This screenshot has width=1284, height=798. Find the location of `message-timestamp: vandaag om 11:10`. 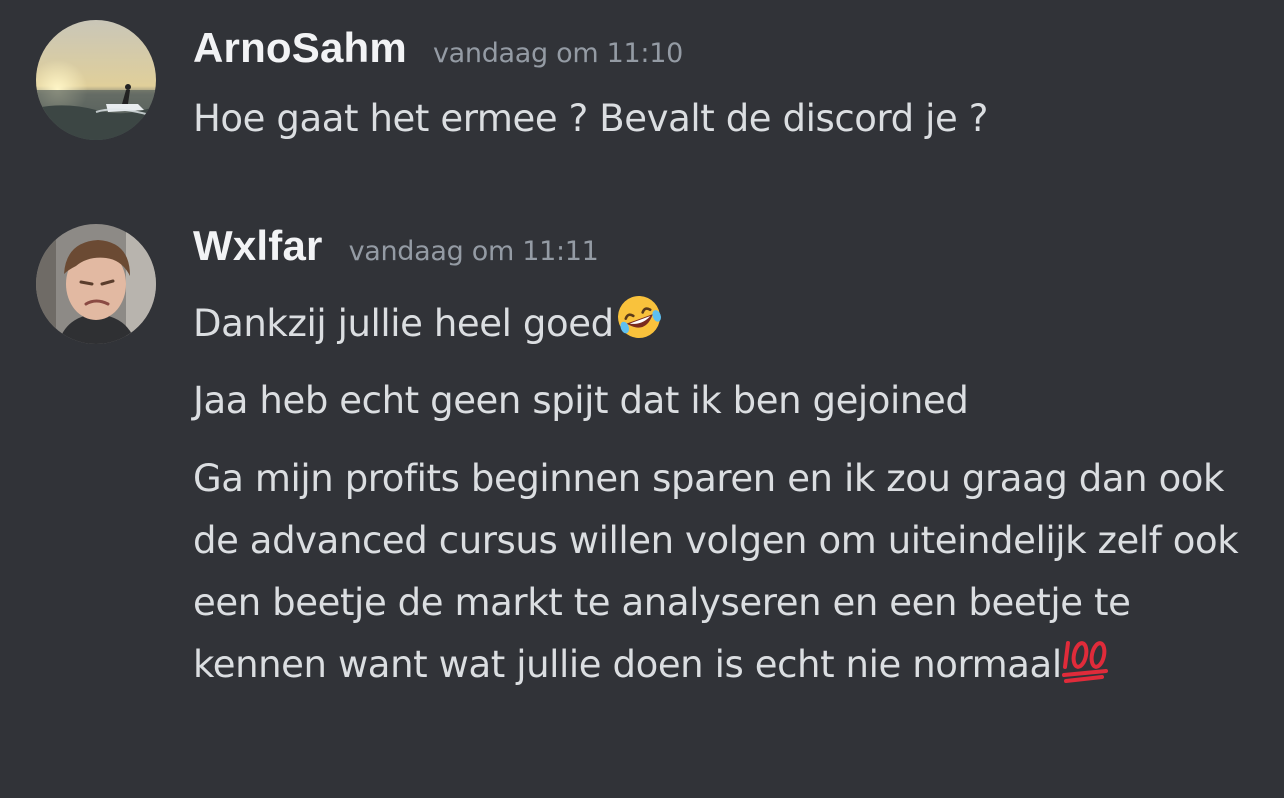

message-timestamp: vandaag om 11:10 is located at coordinates (558, 53).